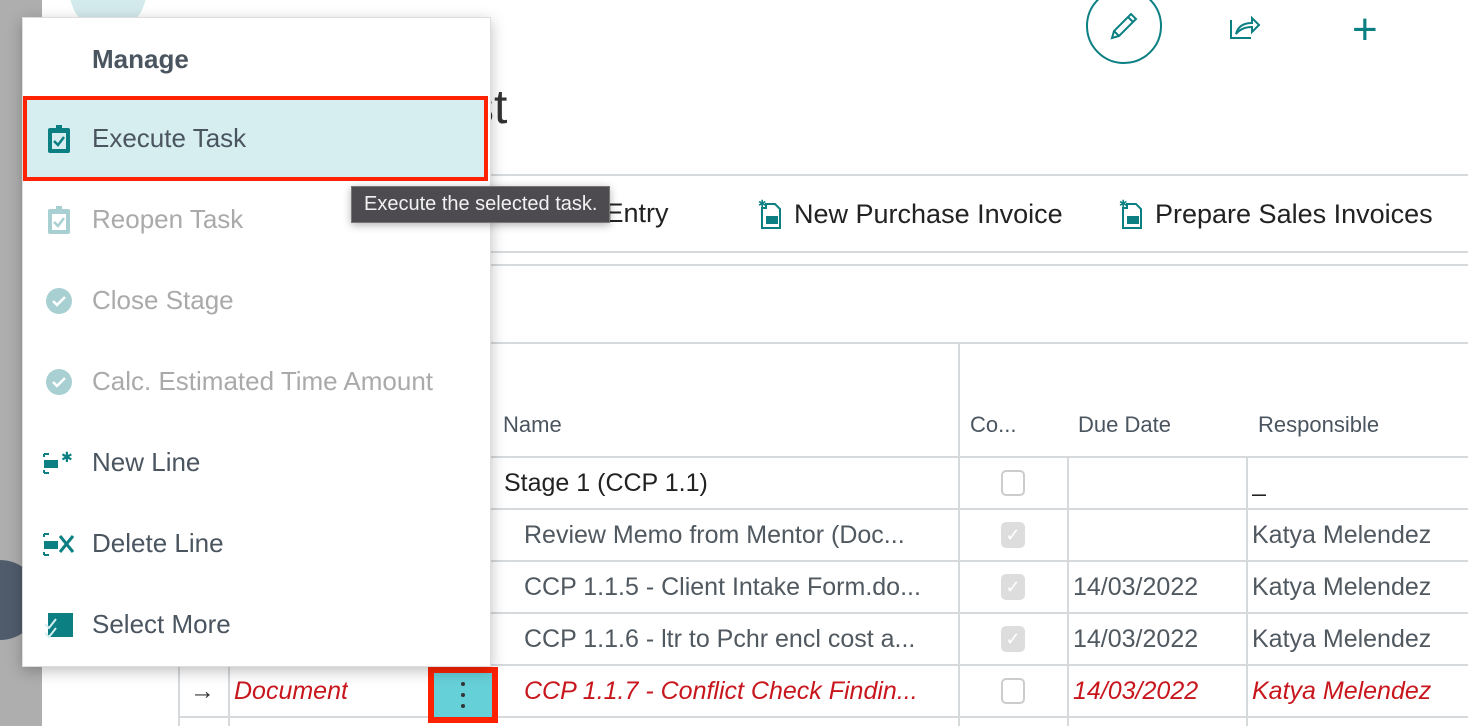 The image size is (1468, 726). I want to click on prepare-sales-invoices-button: ✱ Prepare Sales Invoices, so click(1276, 214).